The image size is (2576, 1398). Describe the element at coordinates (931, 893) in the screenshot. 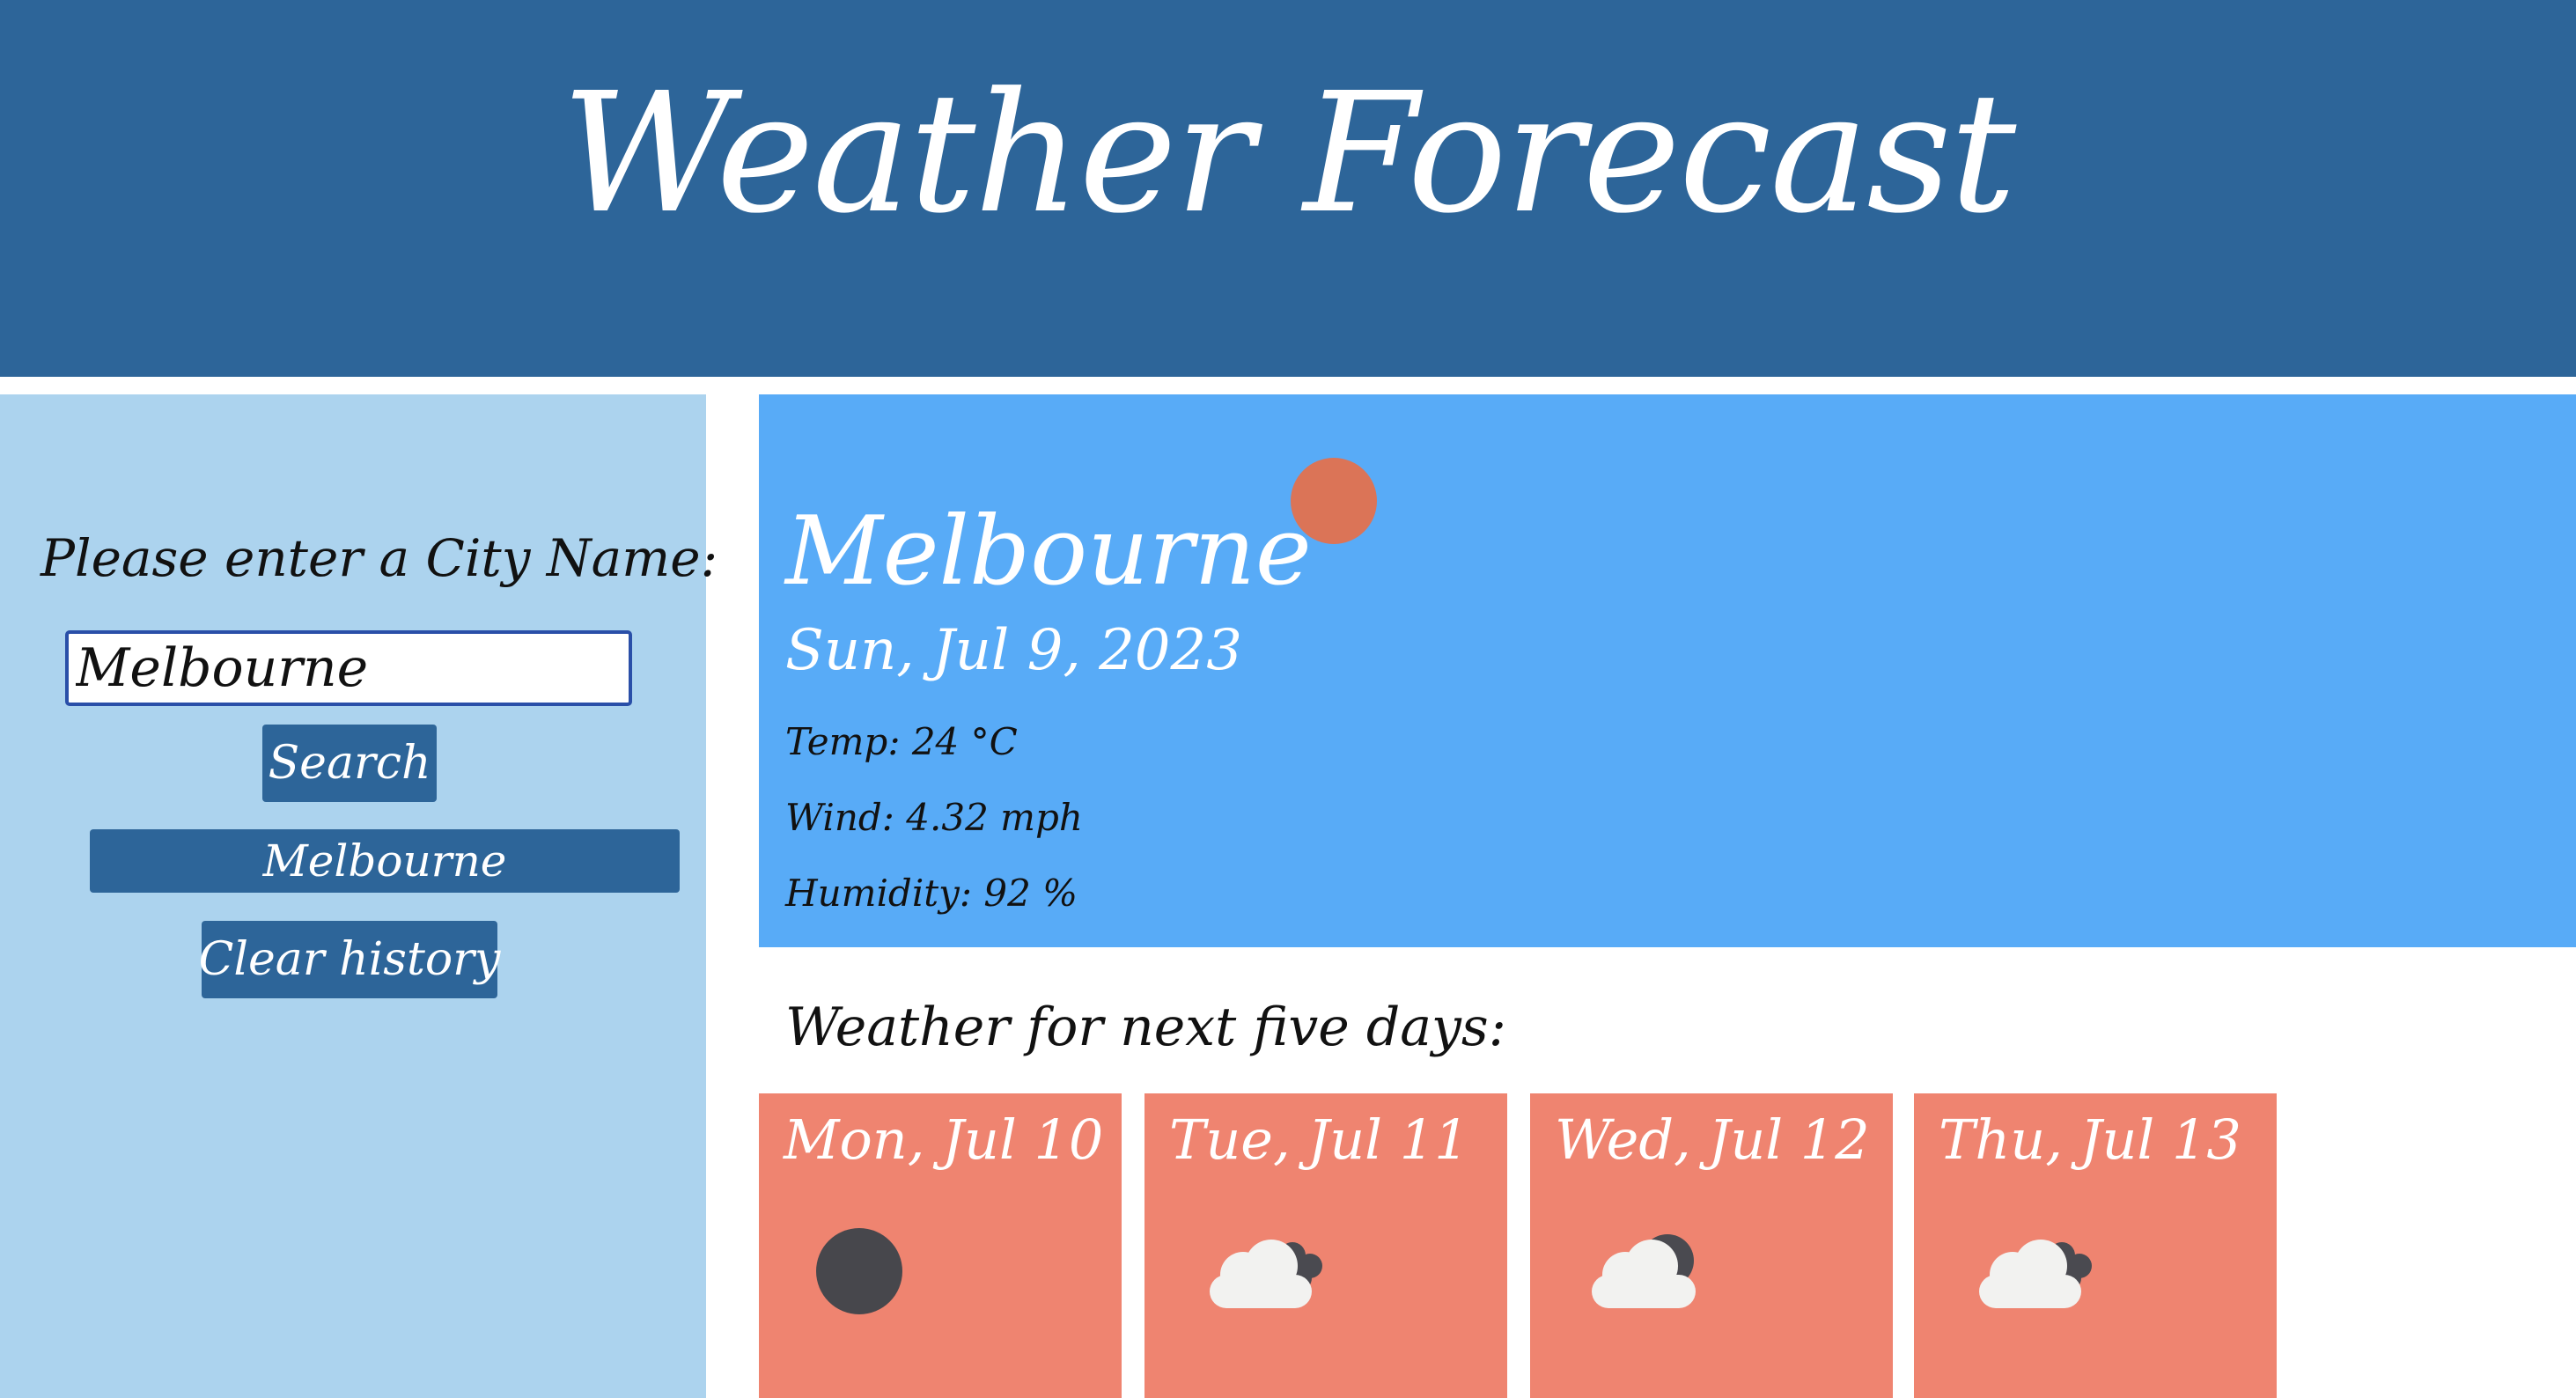

I see `current-humidity: Humidity: 92 %` at that location.